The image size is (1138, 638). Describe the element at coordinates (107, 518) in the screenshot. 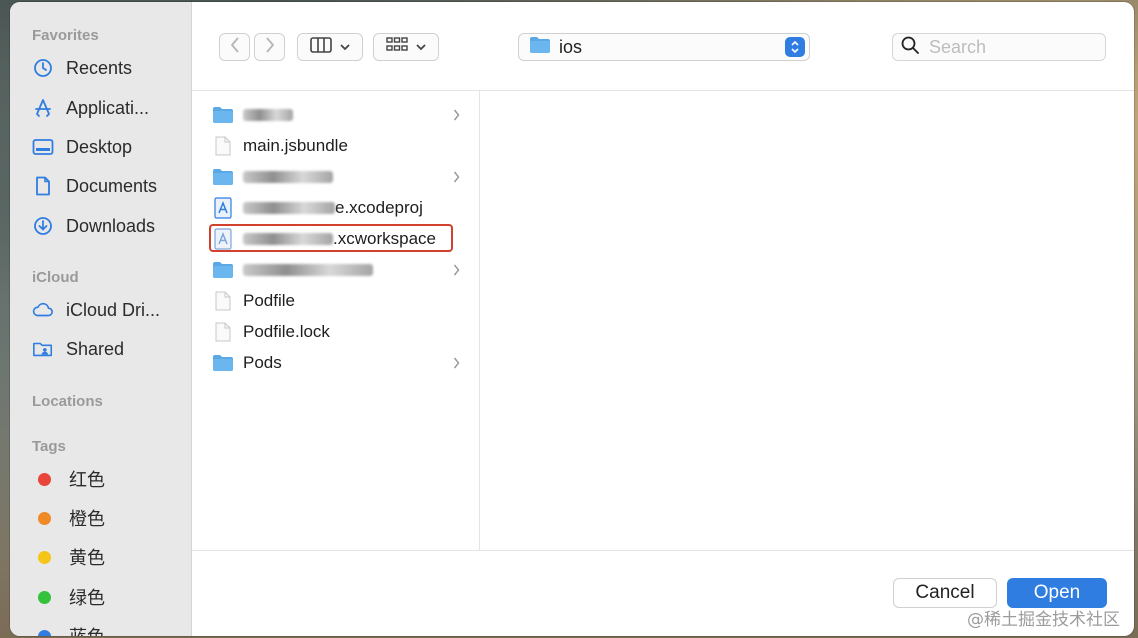

I see `sidebar-tag-orange: 橙色` at that location.